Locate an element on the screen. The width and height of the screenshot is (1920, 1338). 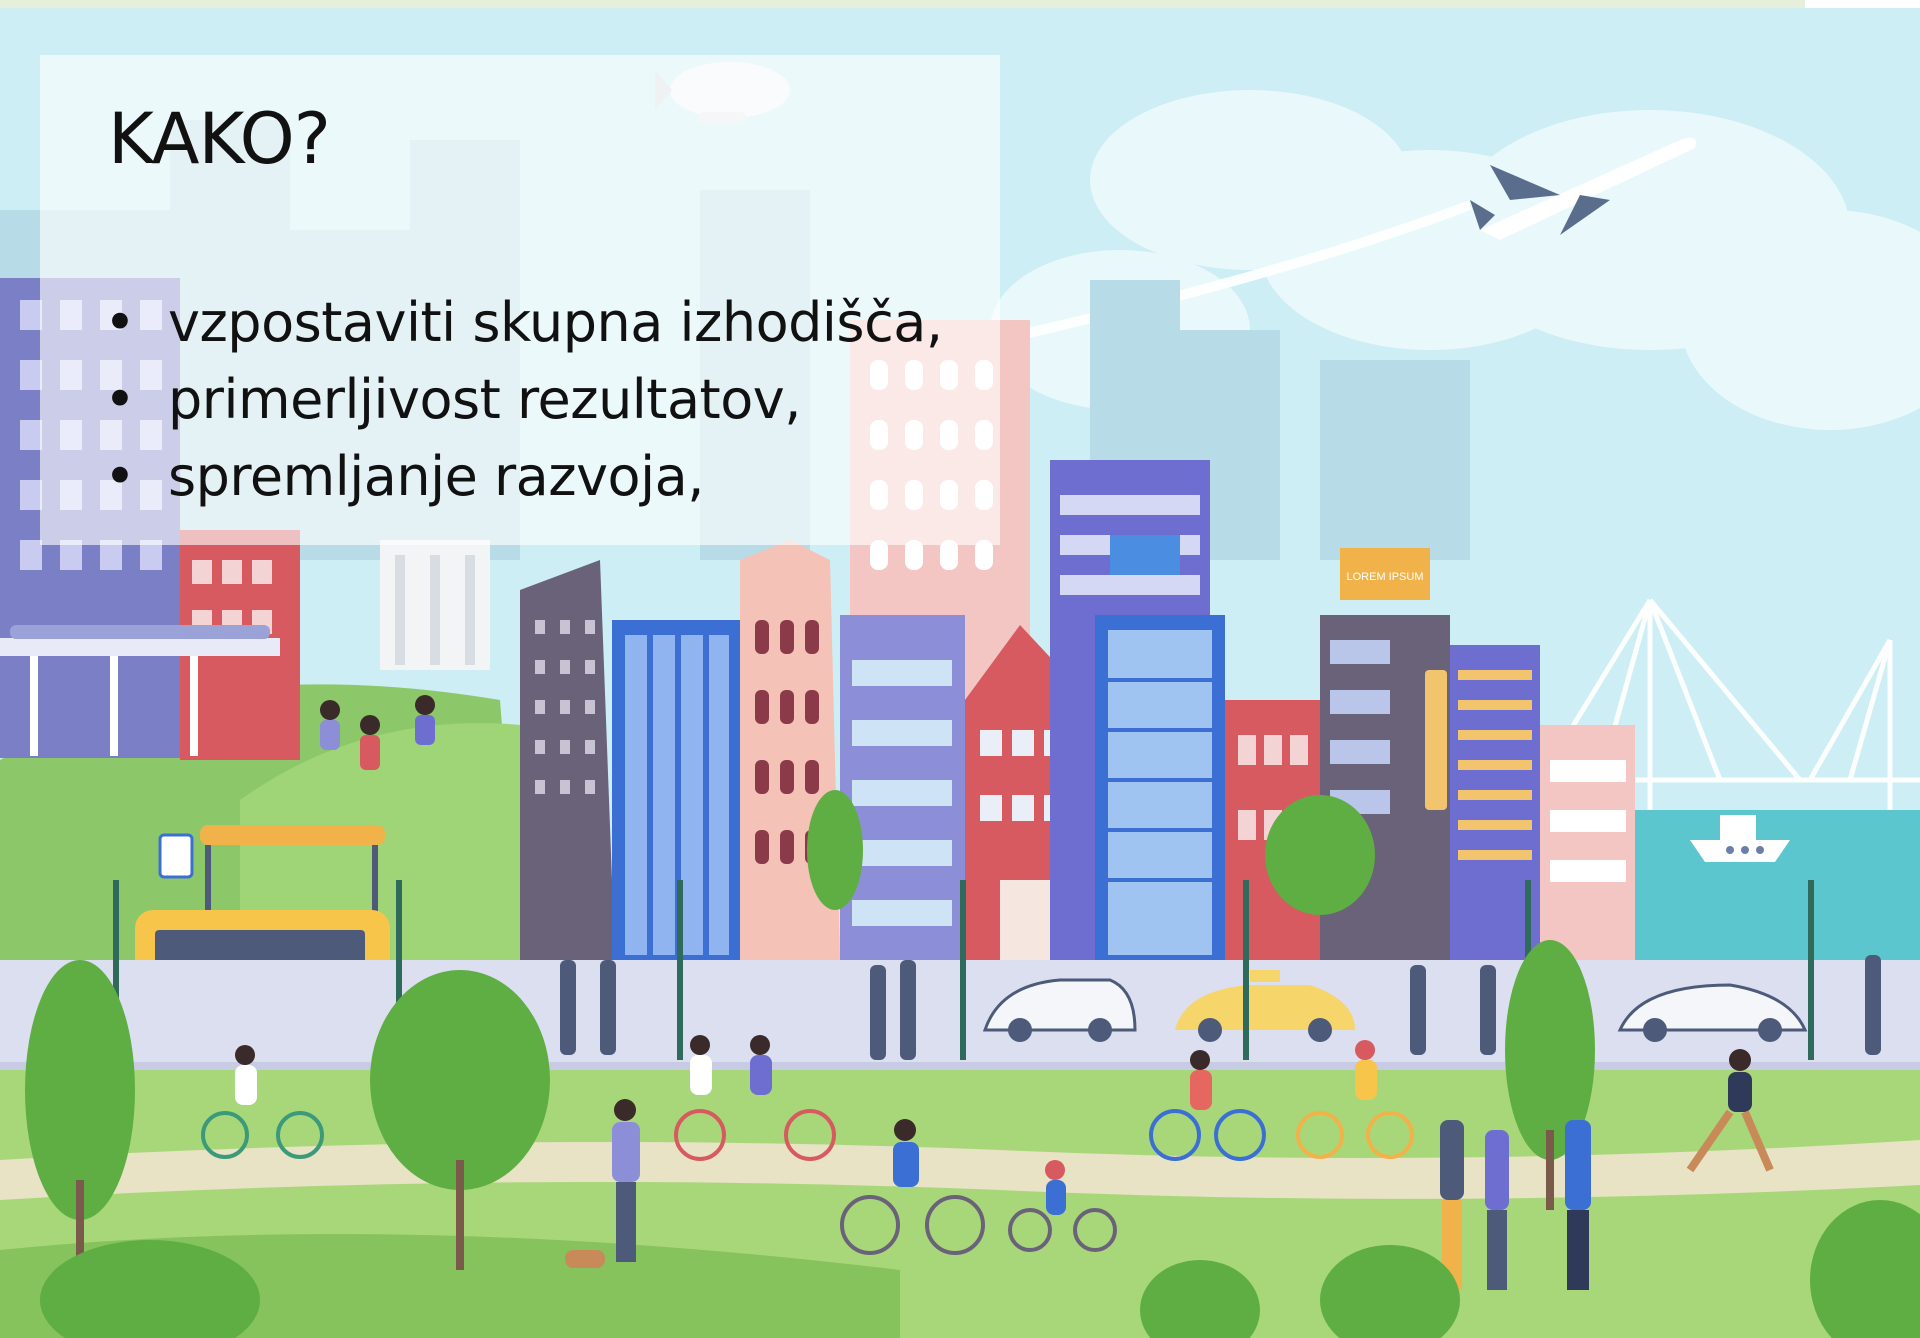
lavender-building is located at coordinates (902, 787).